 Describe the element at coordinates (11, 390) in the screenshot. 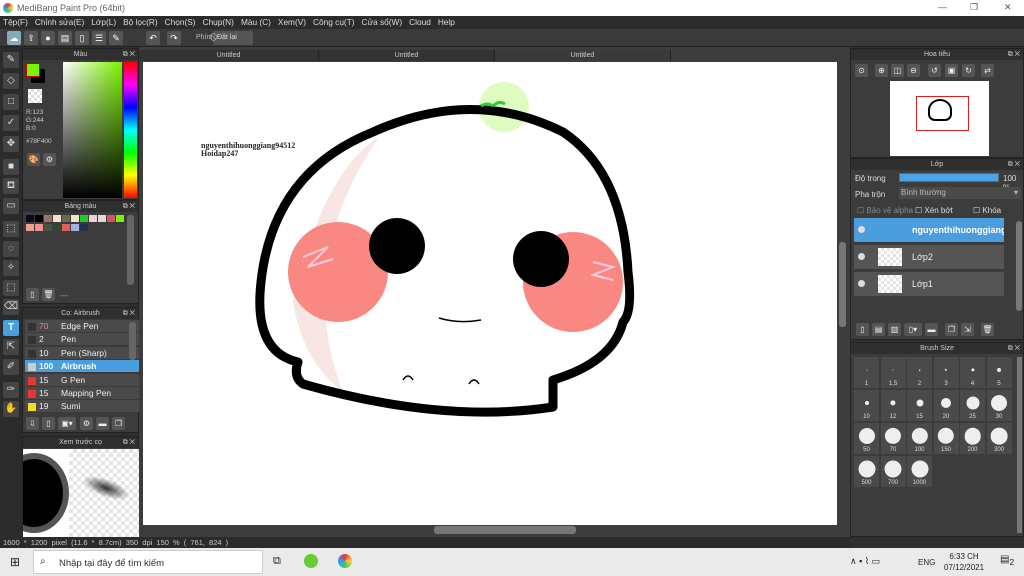

I see `eyedropper-tool-icon: ✑` at that location.